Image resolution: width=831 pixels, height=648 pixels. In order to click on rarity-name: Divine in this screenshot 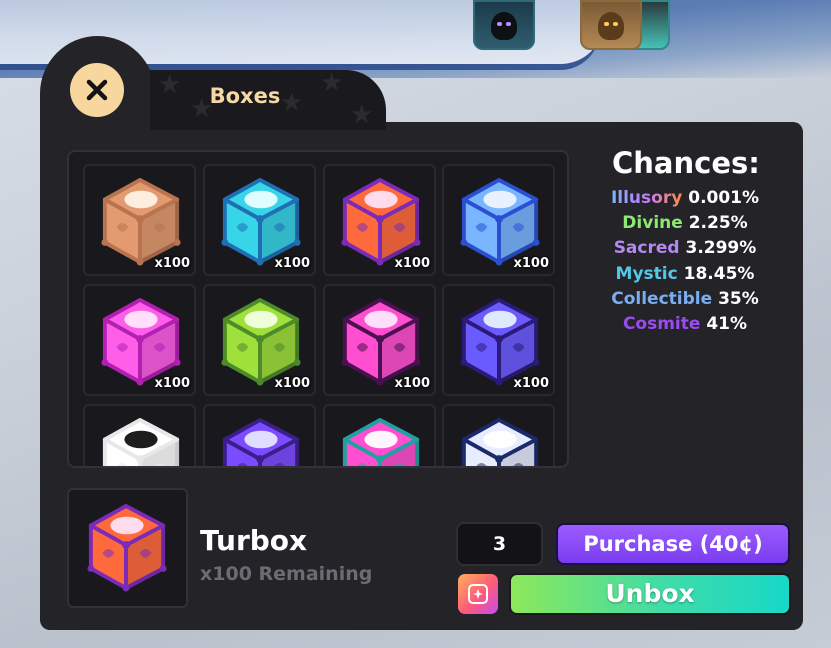, I will do `click(652, 223)`.